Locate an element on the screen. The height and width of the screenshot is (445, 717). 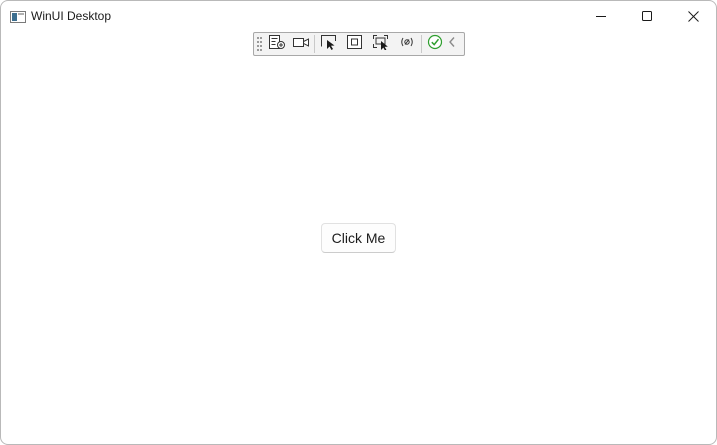
xaml-debug-toolbar is located at coordinates (359, 44).